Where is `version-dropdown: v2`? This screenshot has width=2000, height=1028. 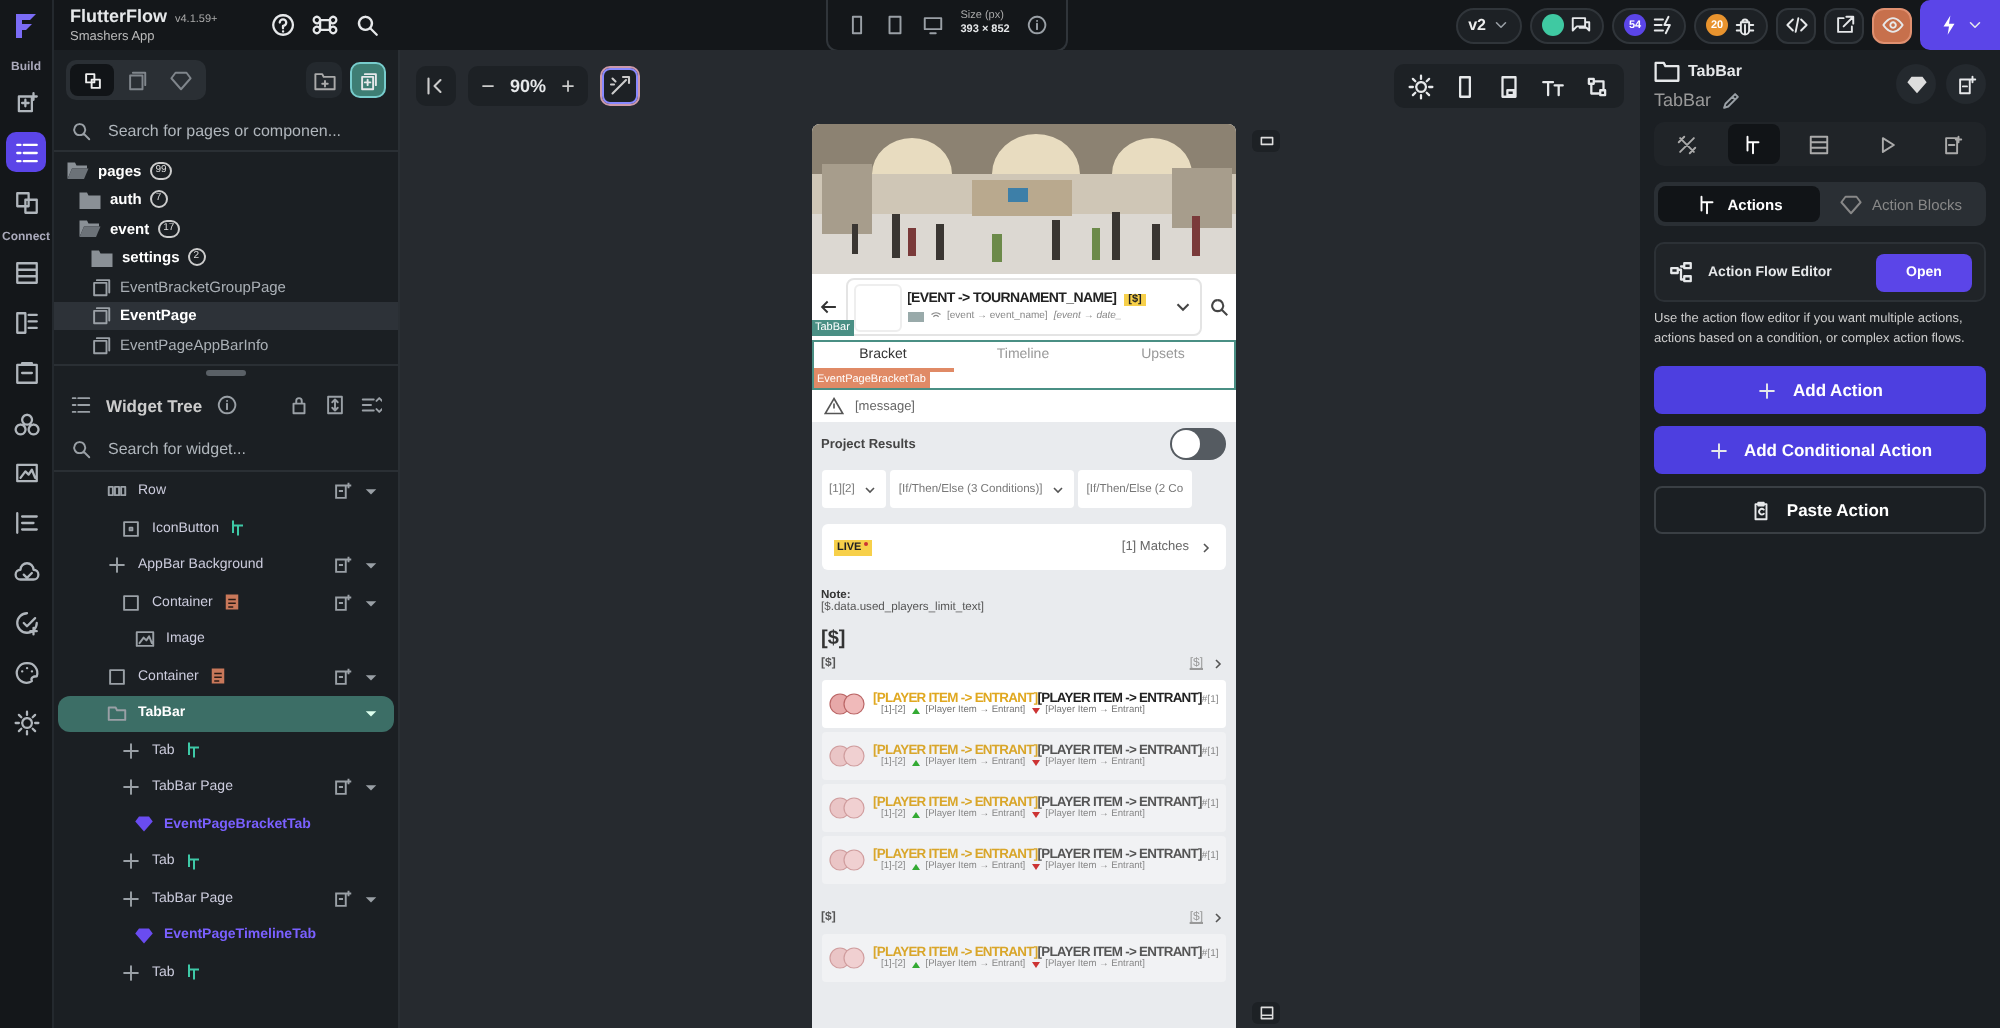 version-dropdown: v2 is located at coordinates (1489, 25).